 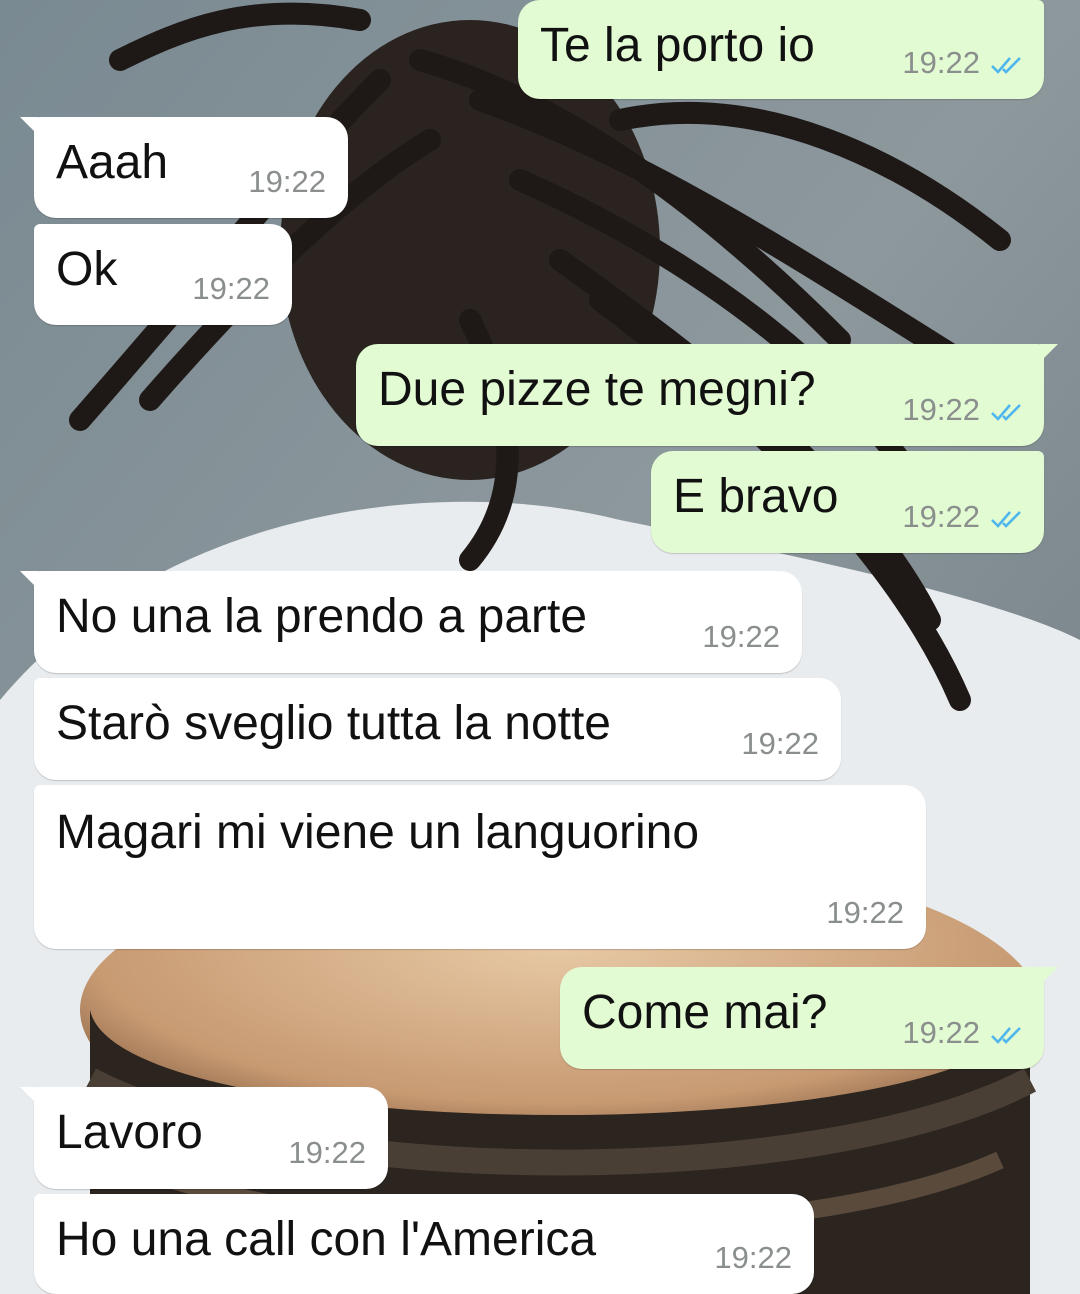 I want to click on message-bubble-outgoing: E bravo 19:22, so click(x=847, y=502).